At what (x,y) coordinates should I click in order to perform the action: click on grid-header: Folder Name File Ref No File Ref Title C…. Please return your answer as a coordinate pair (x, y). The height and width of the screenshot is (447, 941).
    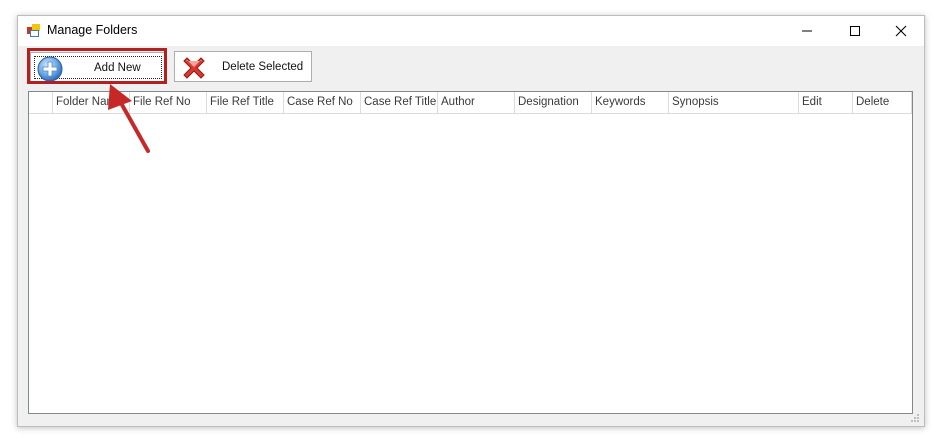
    Looking at the image, I should click on (470, 103).